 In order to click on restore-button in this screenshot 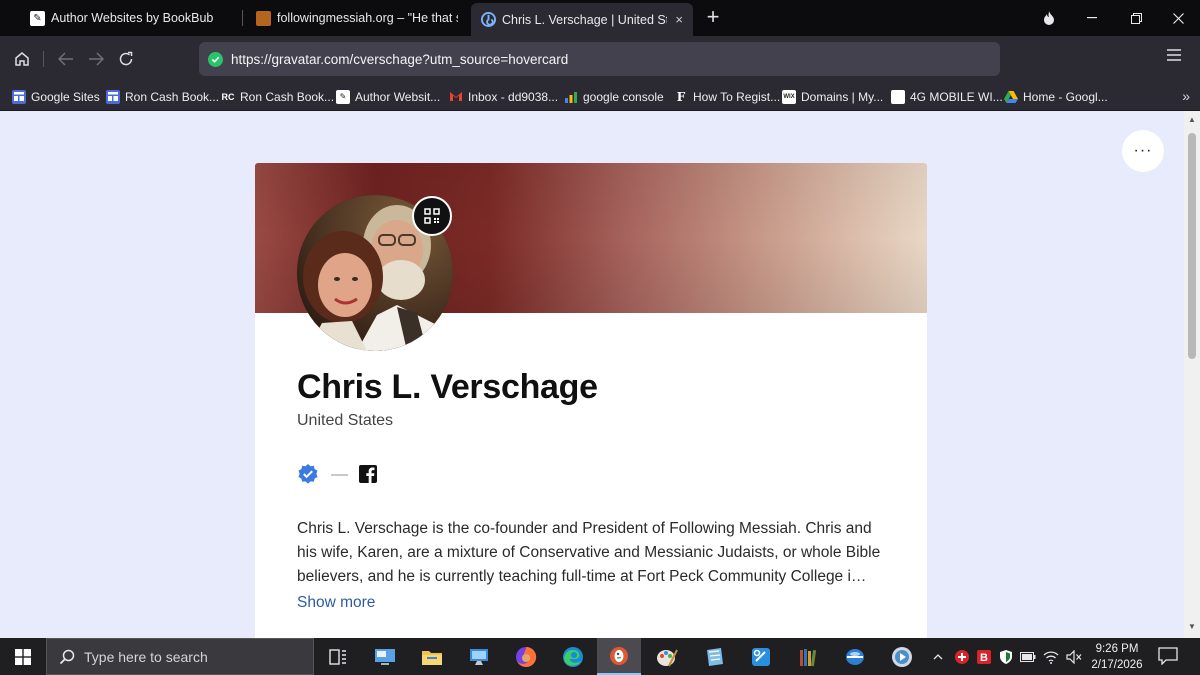, I will do `click(1136, 18)`.